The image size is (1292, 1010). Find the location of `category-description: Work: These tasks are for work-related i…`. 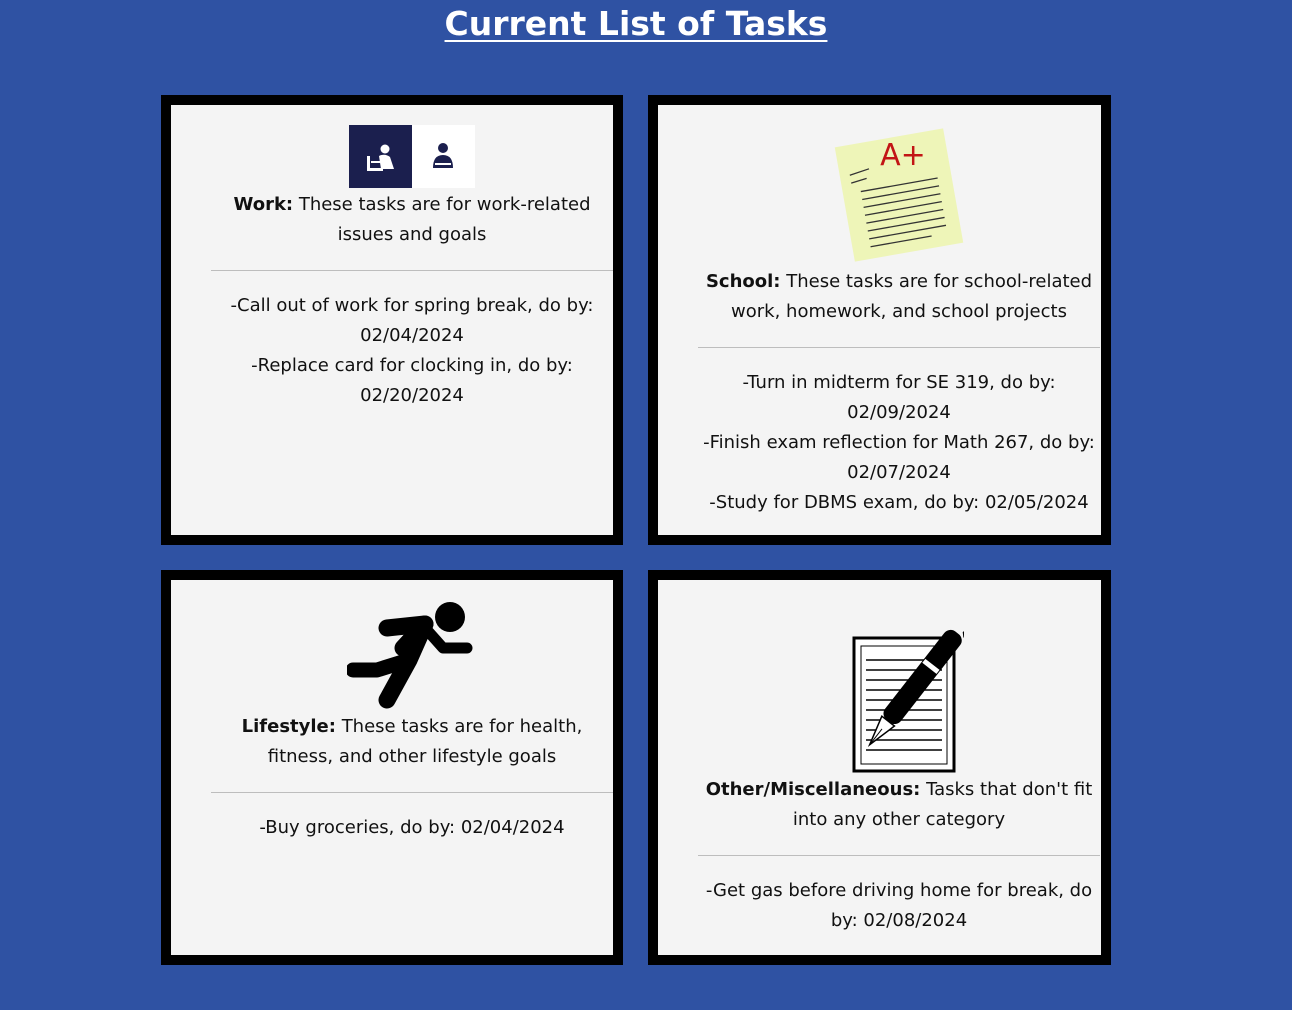

category-description: Work: These tasks are for work-related i… is located at coordinates (412, 220).